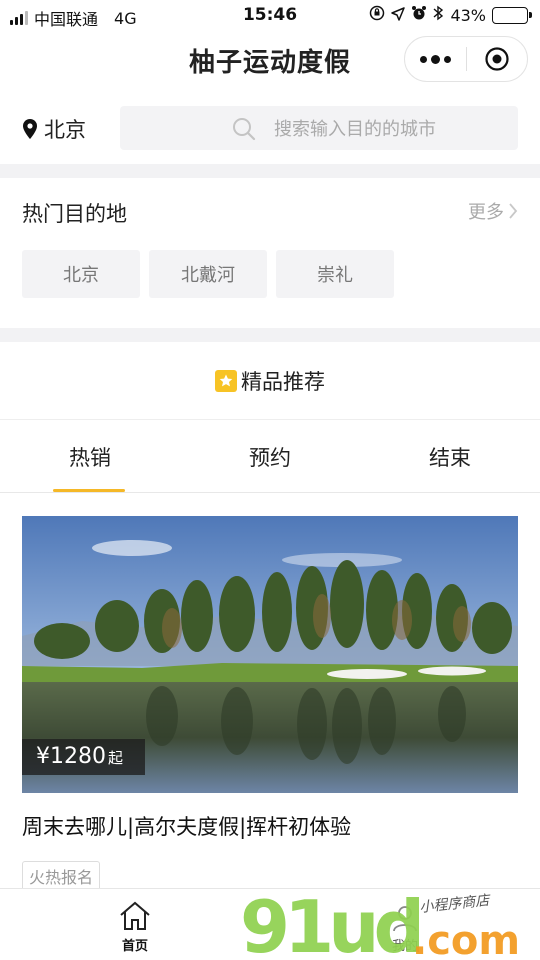 This screenshot has width=540, height=960. What do you see at coordinates (116, 758) in the screenshot?
I see `price-suffix: 起` at bounding box center [116, 758].